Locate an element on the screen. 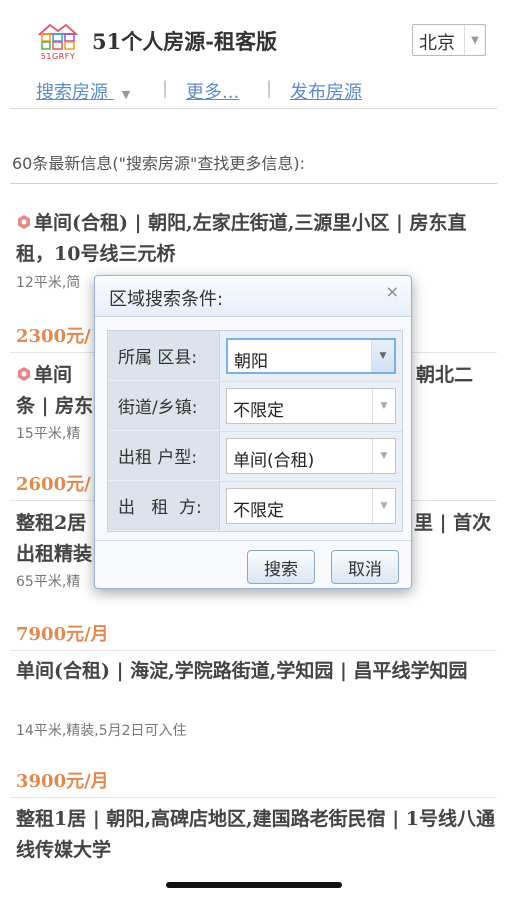 Image resolution: width=507 pixels, height=900 pixels. app-title: 51个人房源-租客版 is located at coordinates (184, 41).